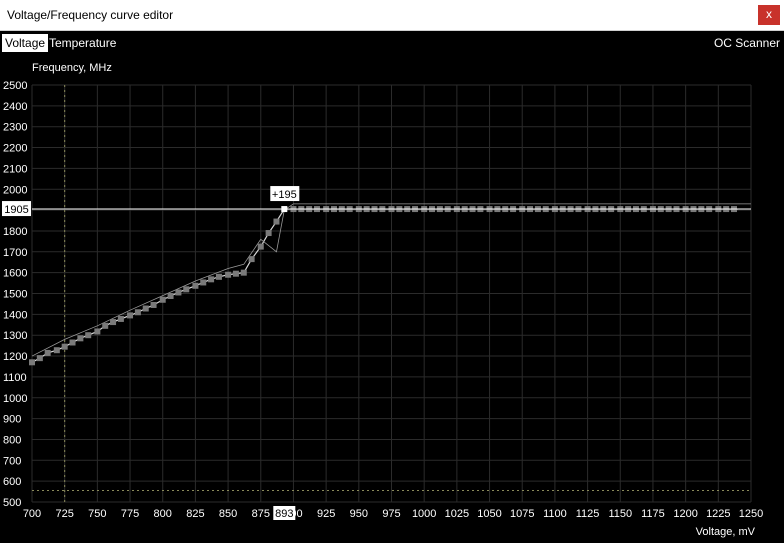  What do you see at coordinates (15, 169) in the screenshot?
I see `y-tick-label: 2100` at bounding box center [15, 169].